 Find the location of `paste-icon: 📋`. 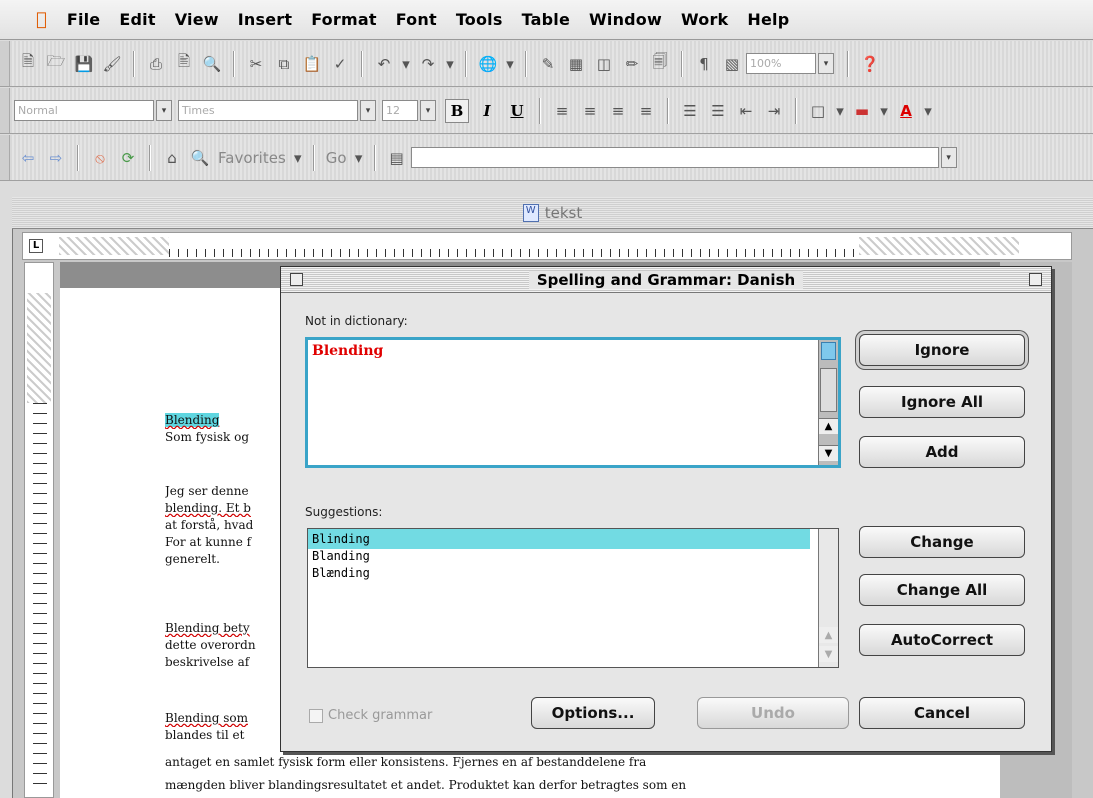

paste-icon: 📋 is located at coordinates (312, 64).